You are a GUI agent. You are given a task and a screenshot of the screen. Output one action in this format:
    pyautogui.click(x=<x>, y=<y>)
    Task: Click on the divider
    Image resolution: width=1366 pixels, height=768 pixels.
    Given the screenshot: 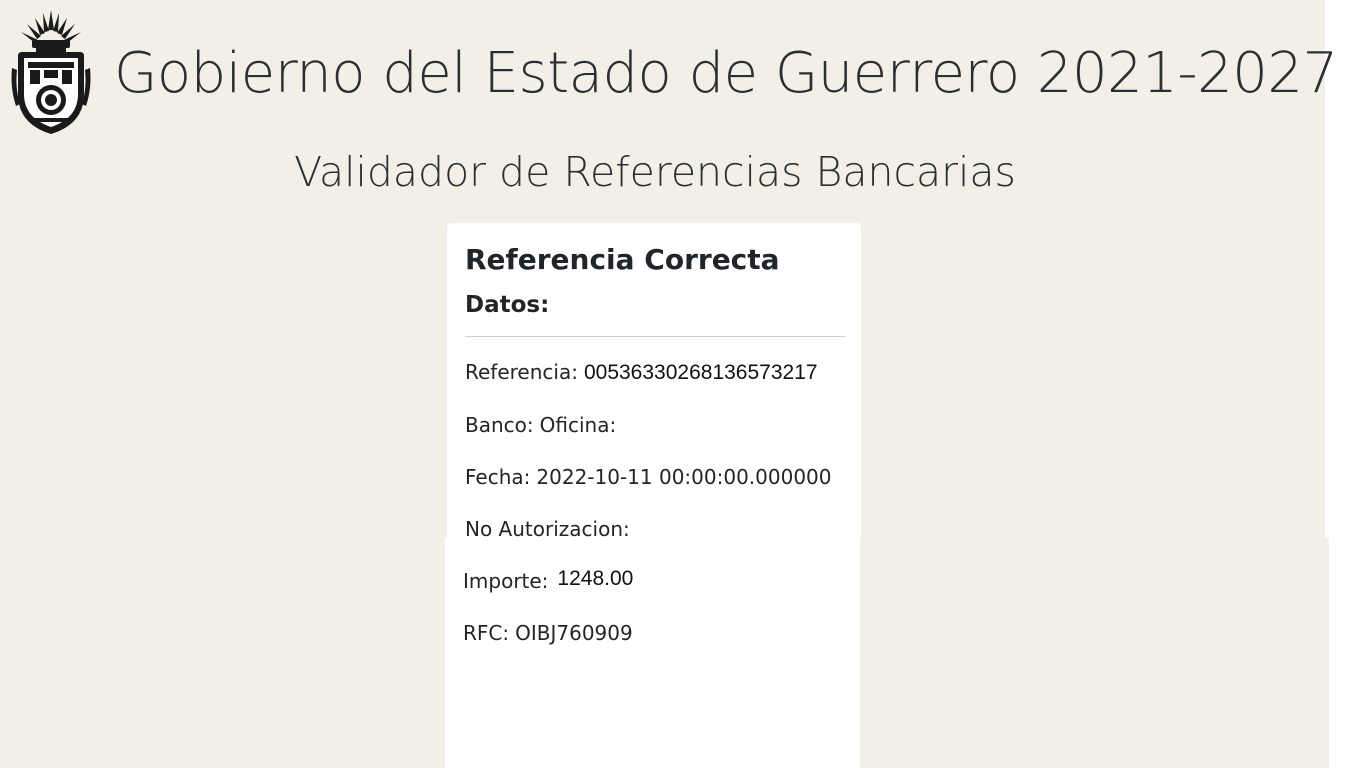 What is the action you would take?
    pyautogui.click(x=655, y=336)
    